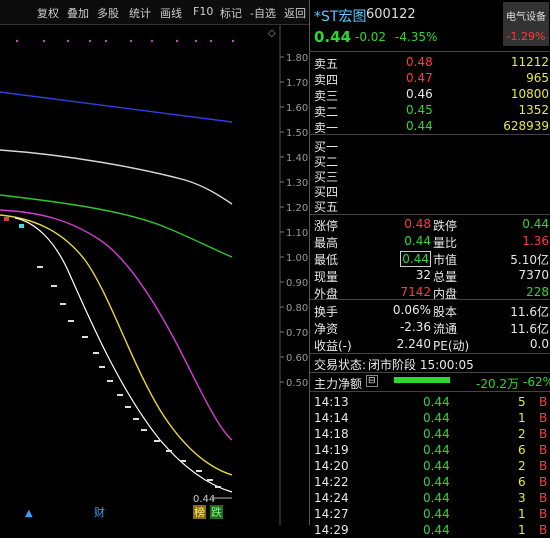  I want to click on fund-value: 0.06%, so click(411, 310).